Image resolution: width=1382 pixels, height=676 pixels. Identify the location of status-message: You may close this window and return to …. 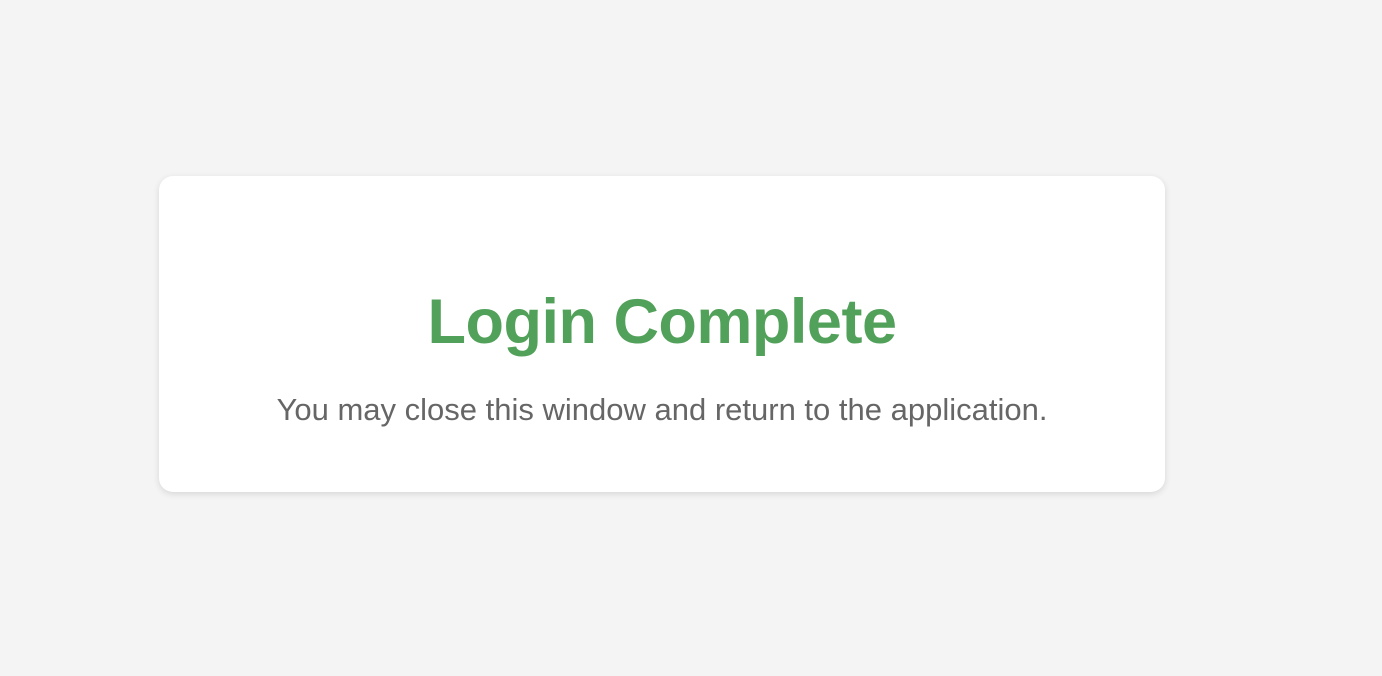
(662, 409).